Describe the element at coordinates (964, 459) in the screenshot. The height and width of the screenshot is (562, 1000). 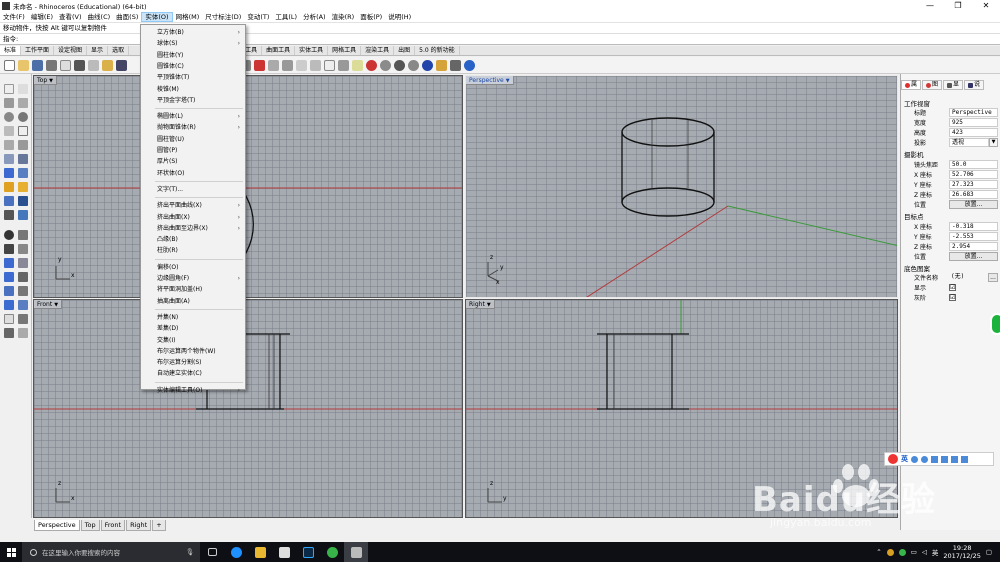
I see `ime-toolbox-icon` at that location.